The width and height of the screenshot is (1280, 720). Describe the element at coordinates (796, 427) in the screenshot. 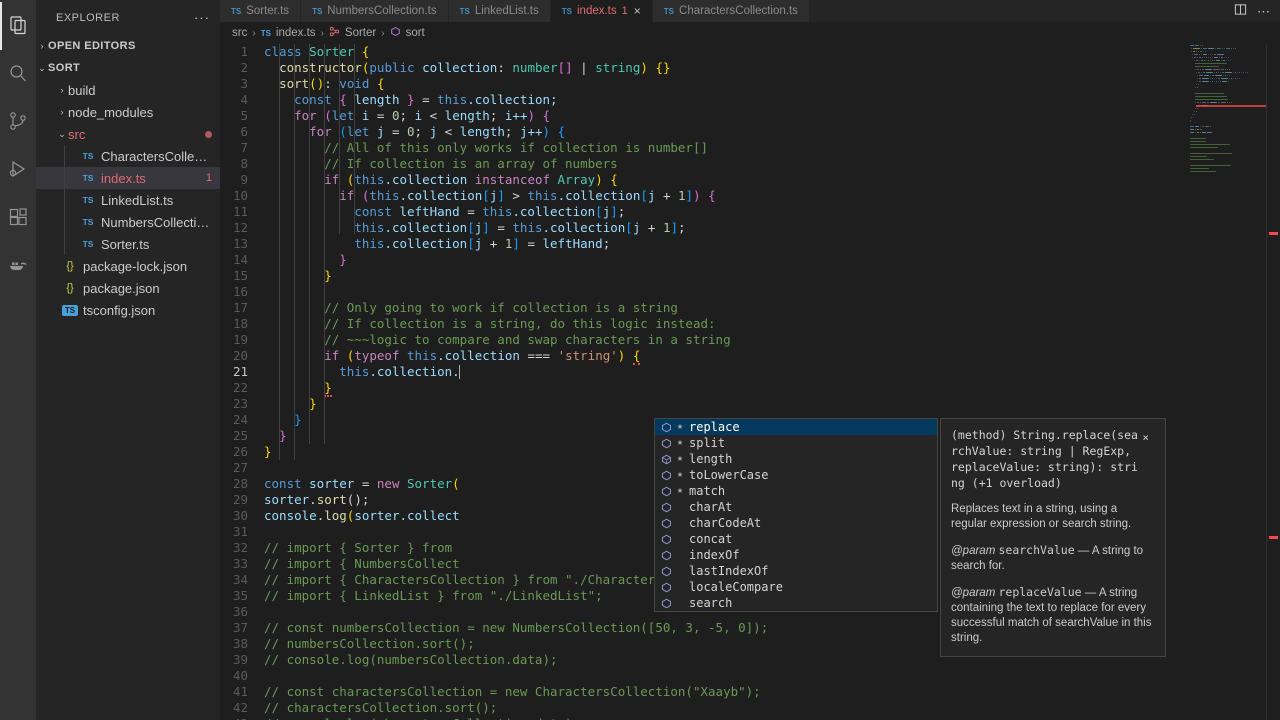

I see `suggest-item-replace: ★ replace` at that location.